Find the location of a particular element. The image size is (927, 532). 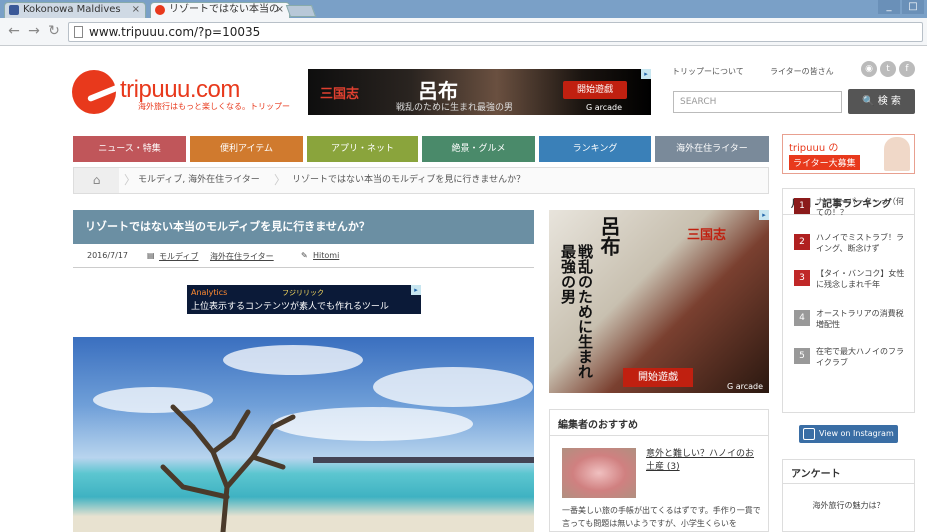

rank-number: 5 is located at coordinates (802, 356).